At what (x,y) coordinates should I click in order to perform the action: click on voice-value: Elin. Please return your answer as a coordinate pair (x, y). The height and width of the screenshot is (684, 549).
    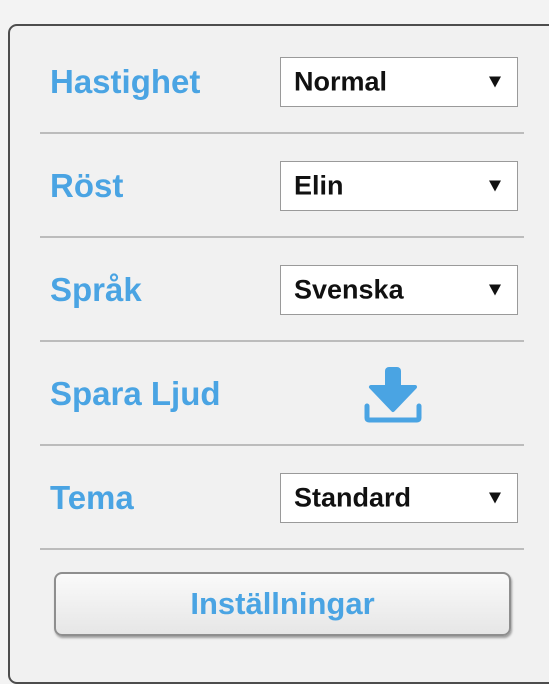
    Looking at the image, I should click on (319, 185).